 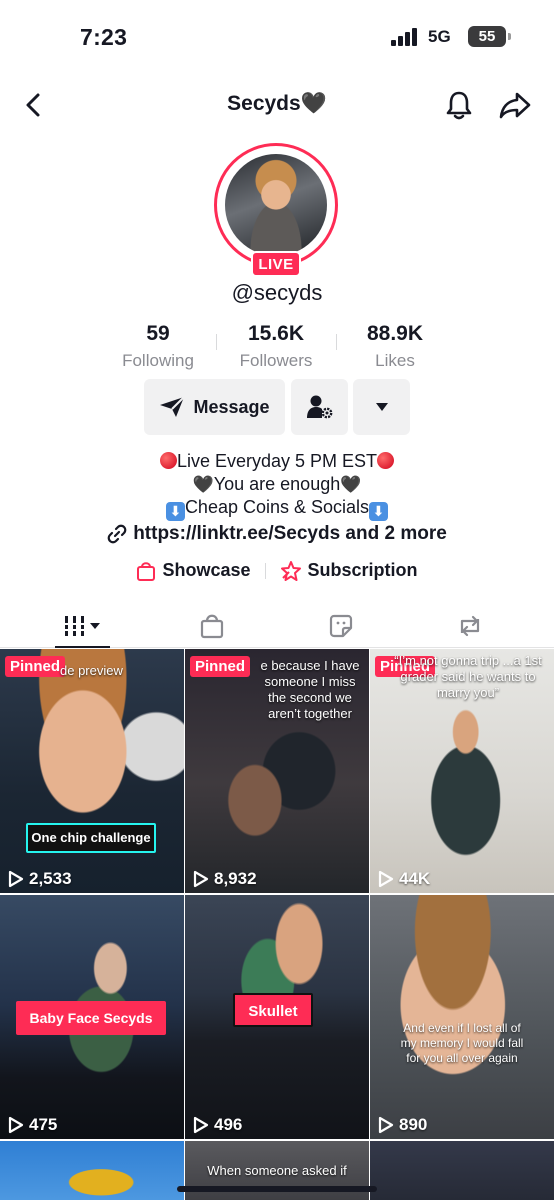 I want to click on share-button, so click(x=515, y=105).